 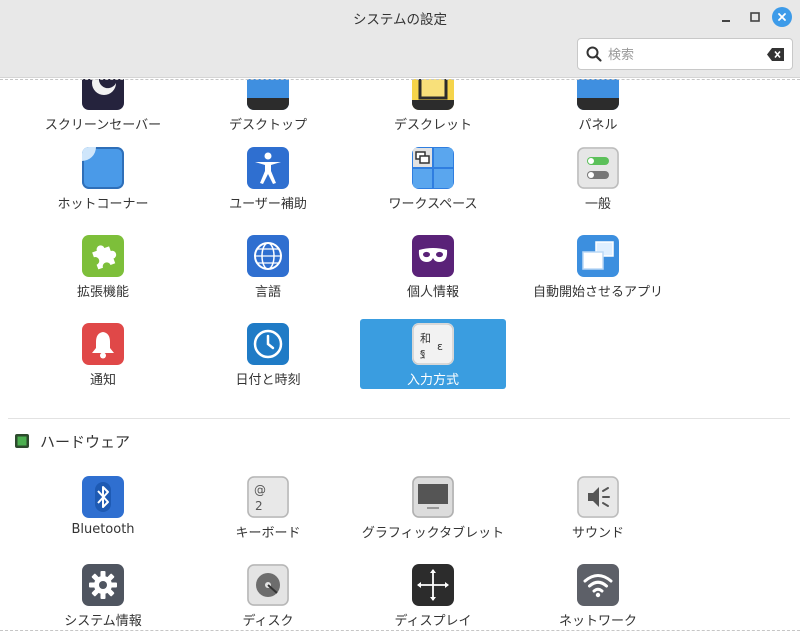 I want to click on bluetooth-icon, so click(x=103, y=497).